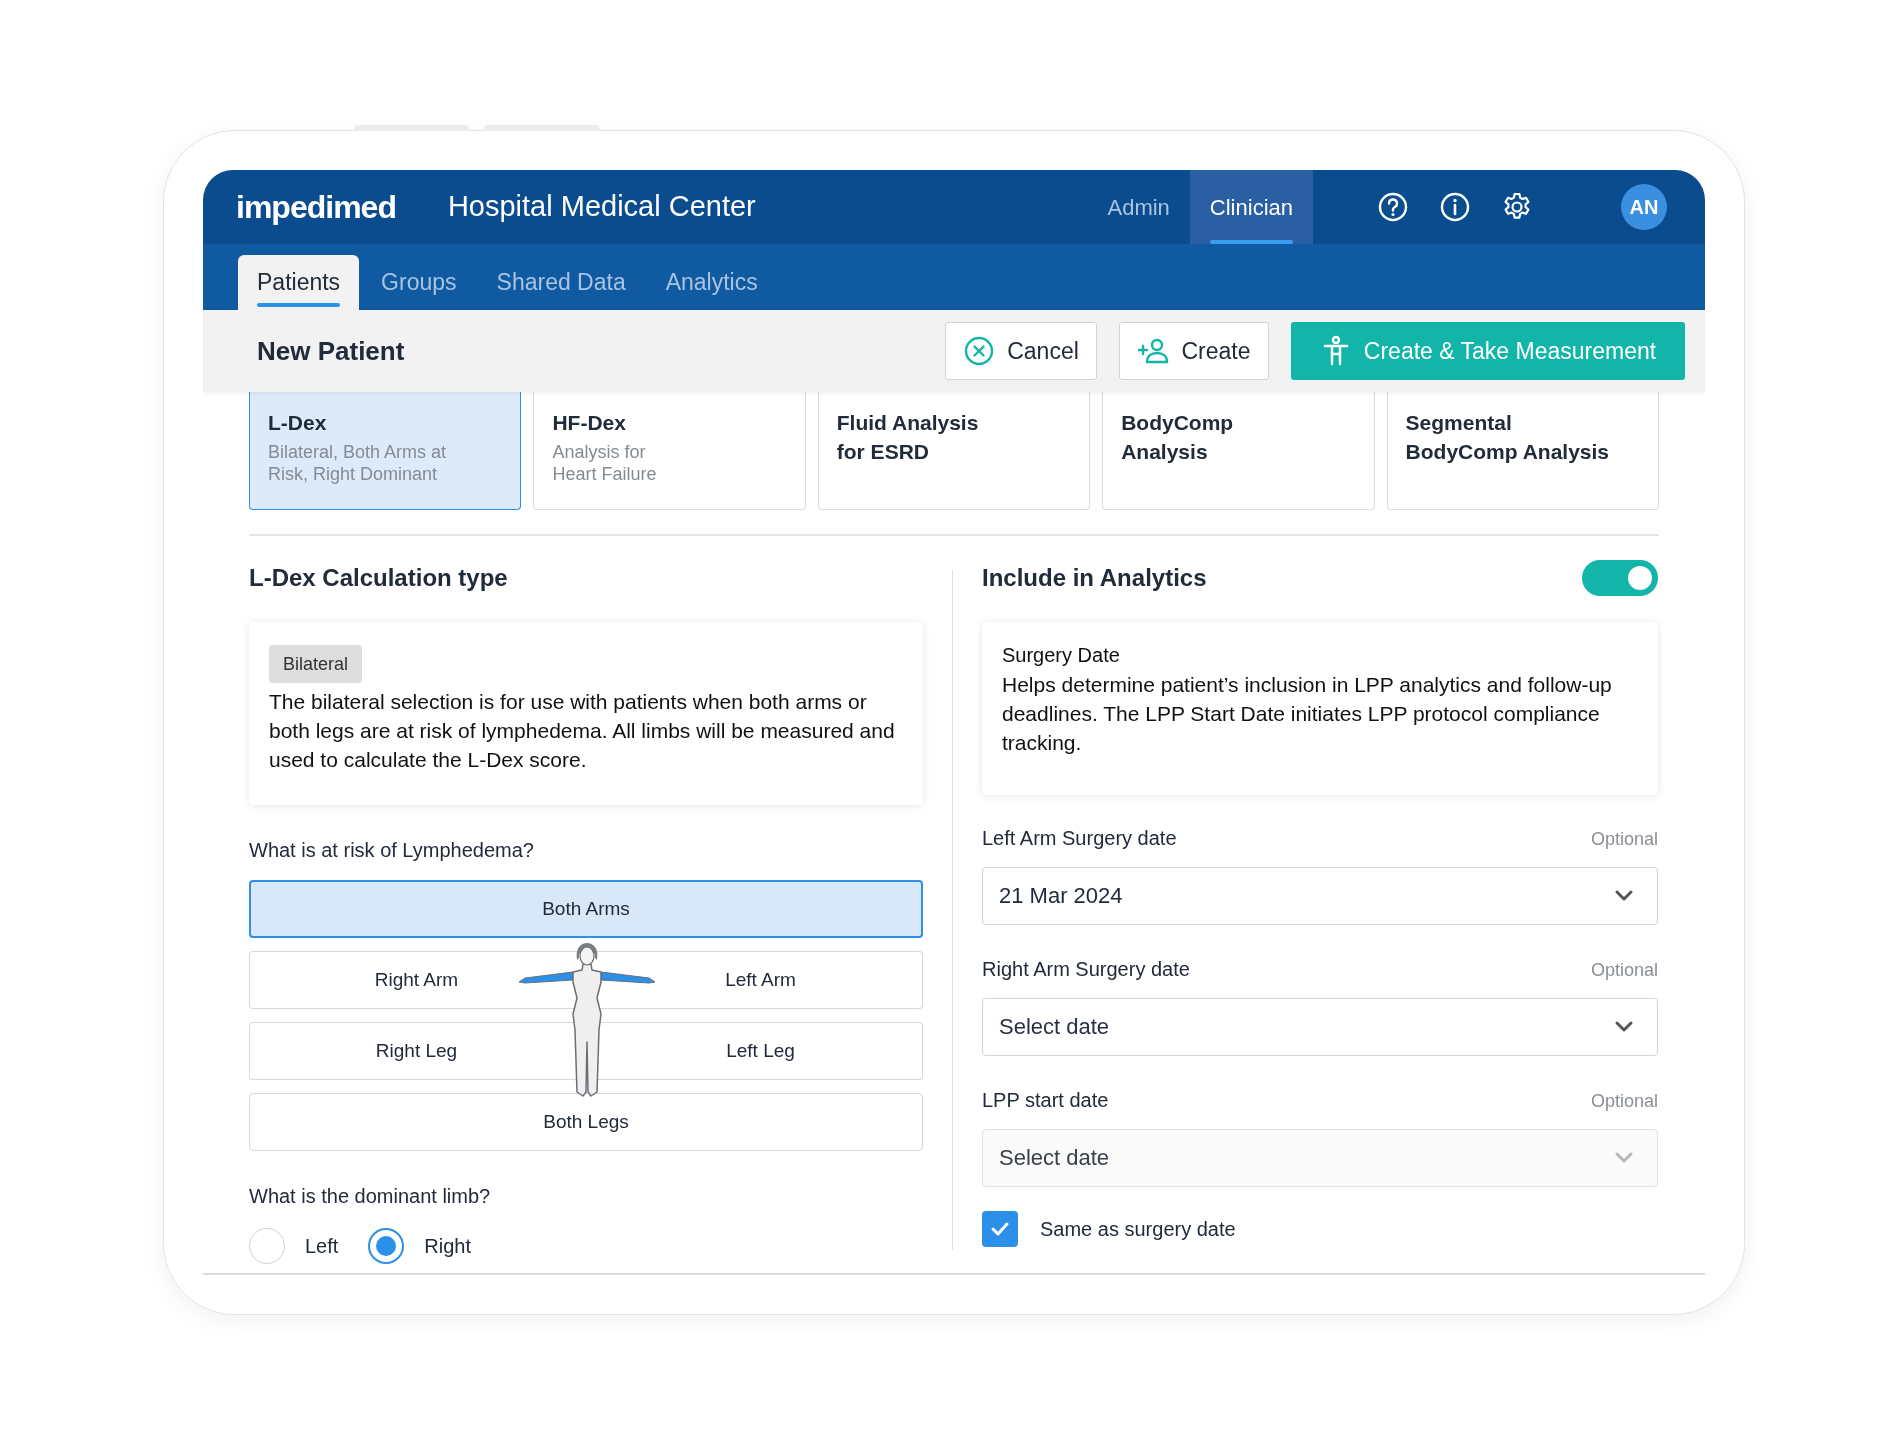 The image size is (1900, 1440). What do you see at coordinates (1307, 714) in the screenshot?
I see `info-text: Helps determine patient’s inclusion in LPP analytics and follow-up deadlines. The LPP Start Date initiates LPP protocol compliance tracking.` at bounding box center [1307, 714].